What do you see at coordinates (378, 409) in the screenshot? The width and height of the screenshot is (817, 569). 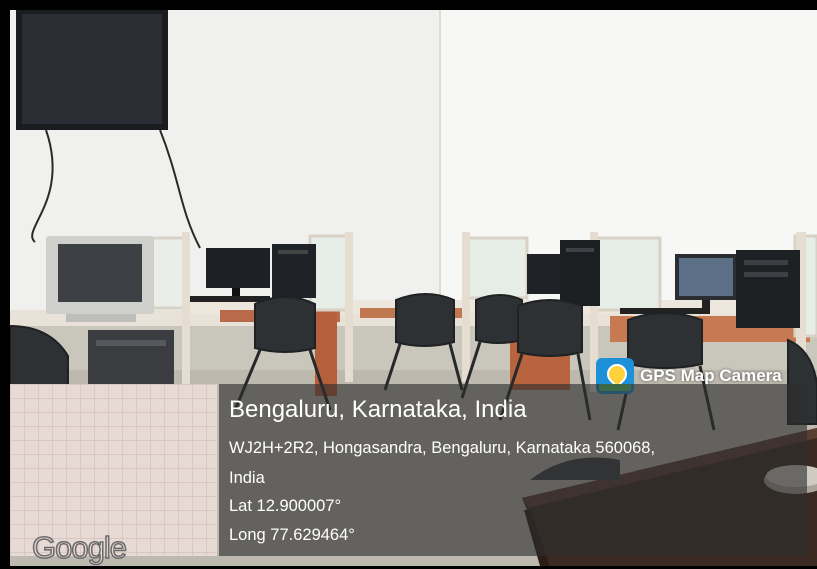 I see `location-title: Bengaluru, Karnataka, India` at bounding box center [378, 409].